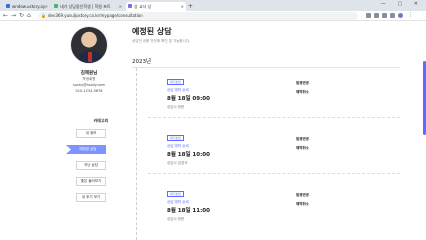  What do you see at coordinates (43, 15) in the screenshot?
I see `lock-icon: 🔒` at bounding box center [43, 15].